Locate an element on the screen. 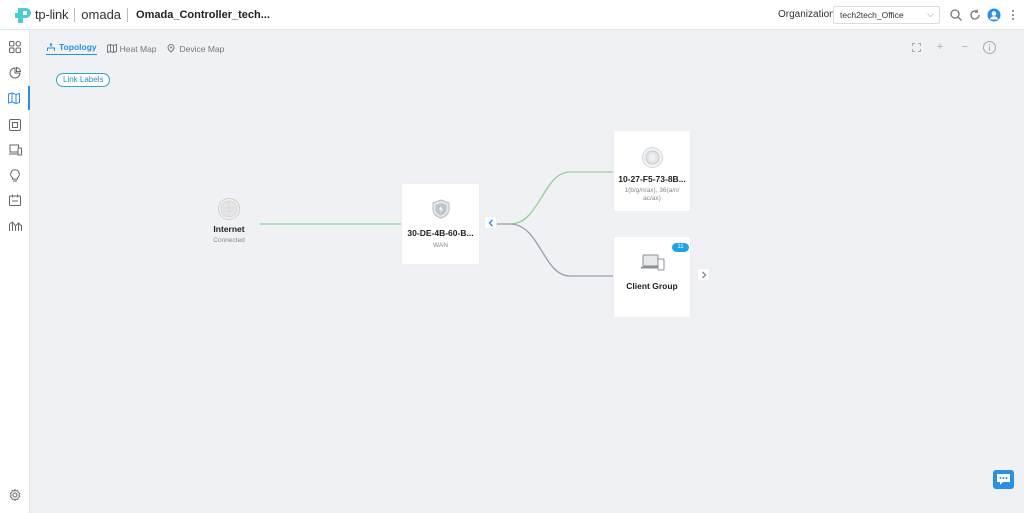  client-count-badge: 11 is located at coordinates (680, 247).